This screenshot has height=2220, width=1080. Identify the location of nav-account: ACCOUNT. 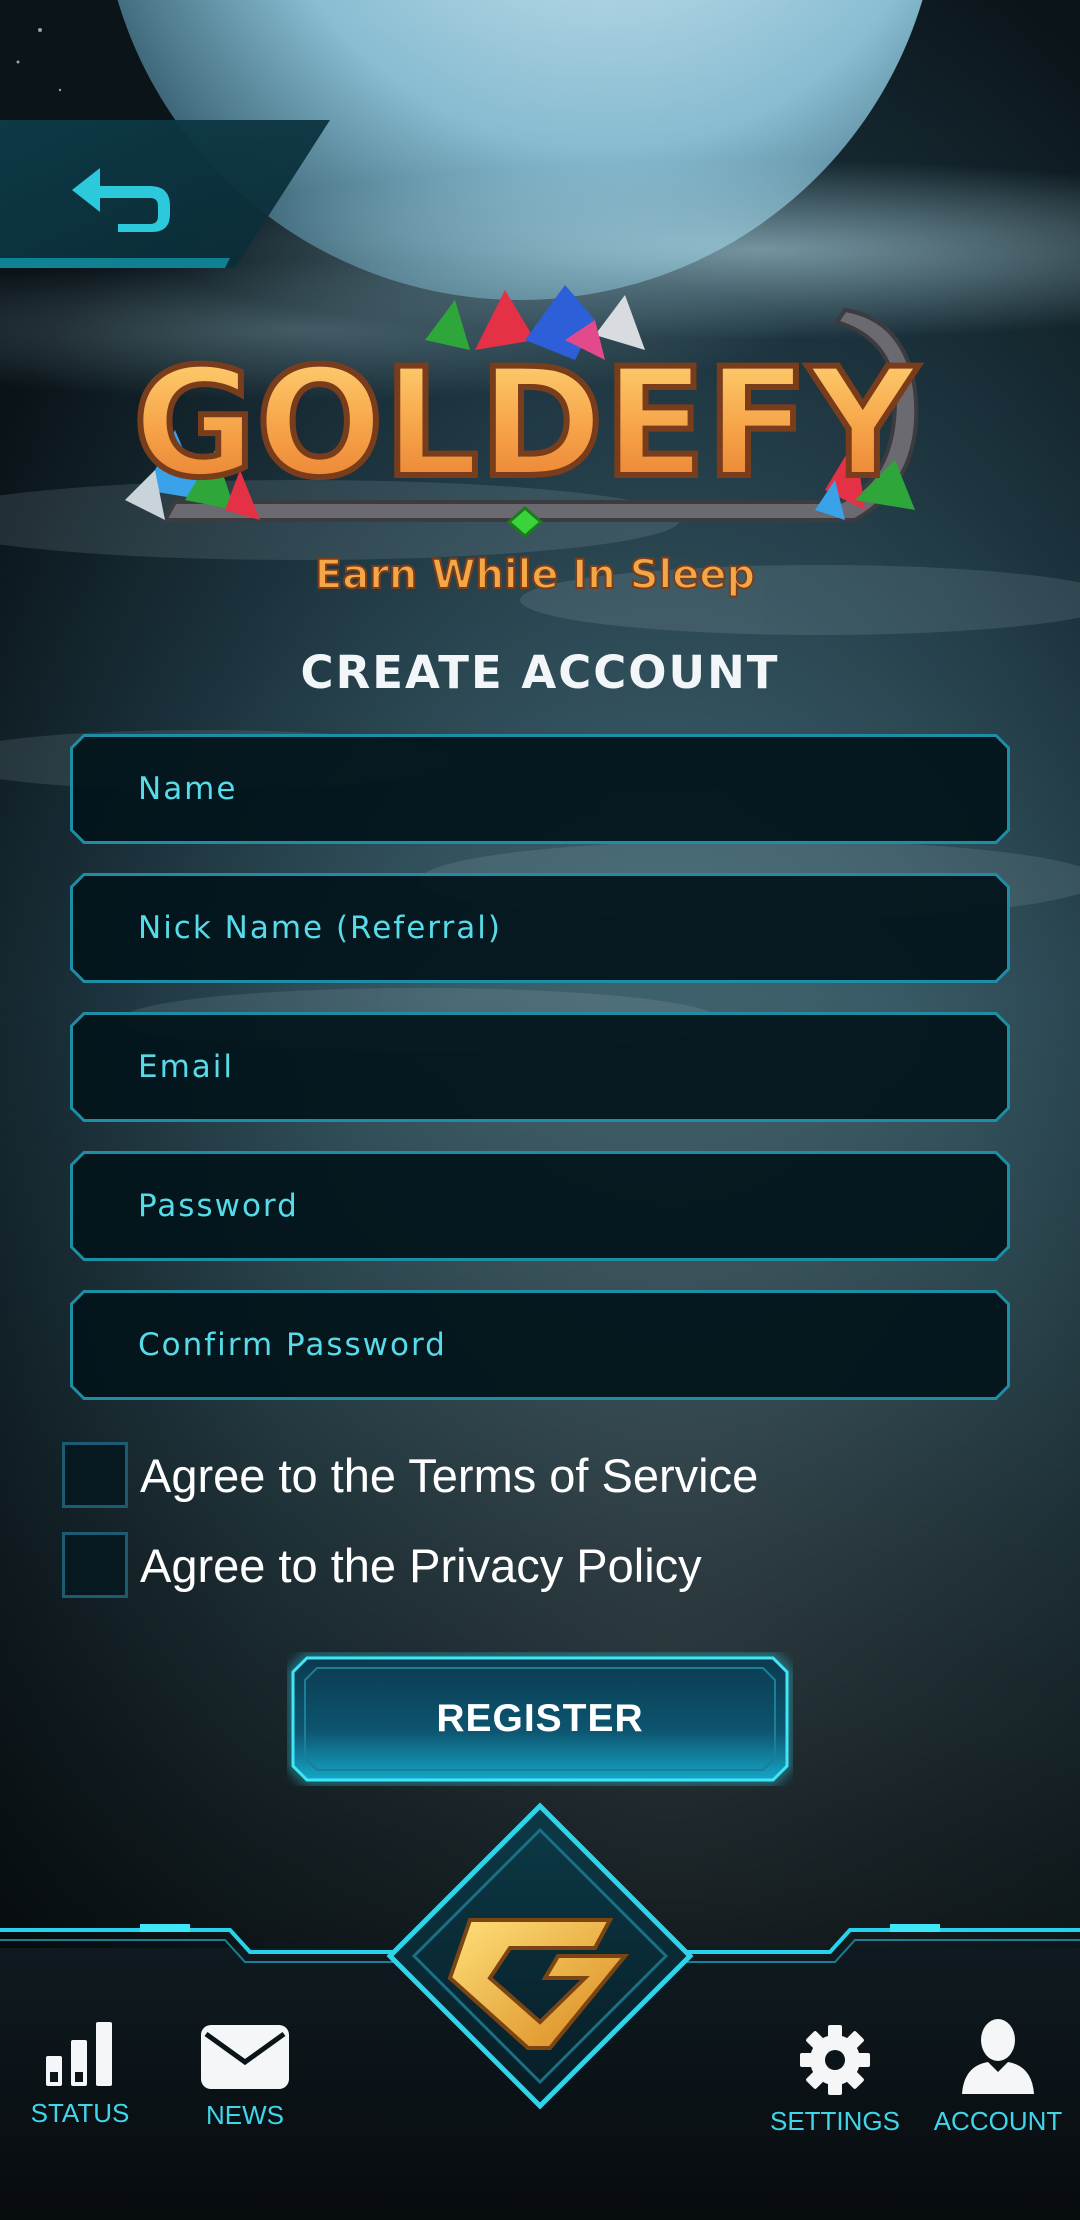
(998, 2077).